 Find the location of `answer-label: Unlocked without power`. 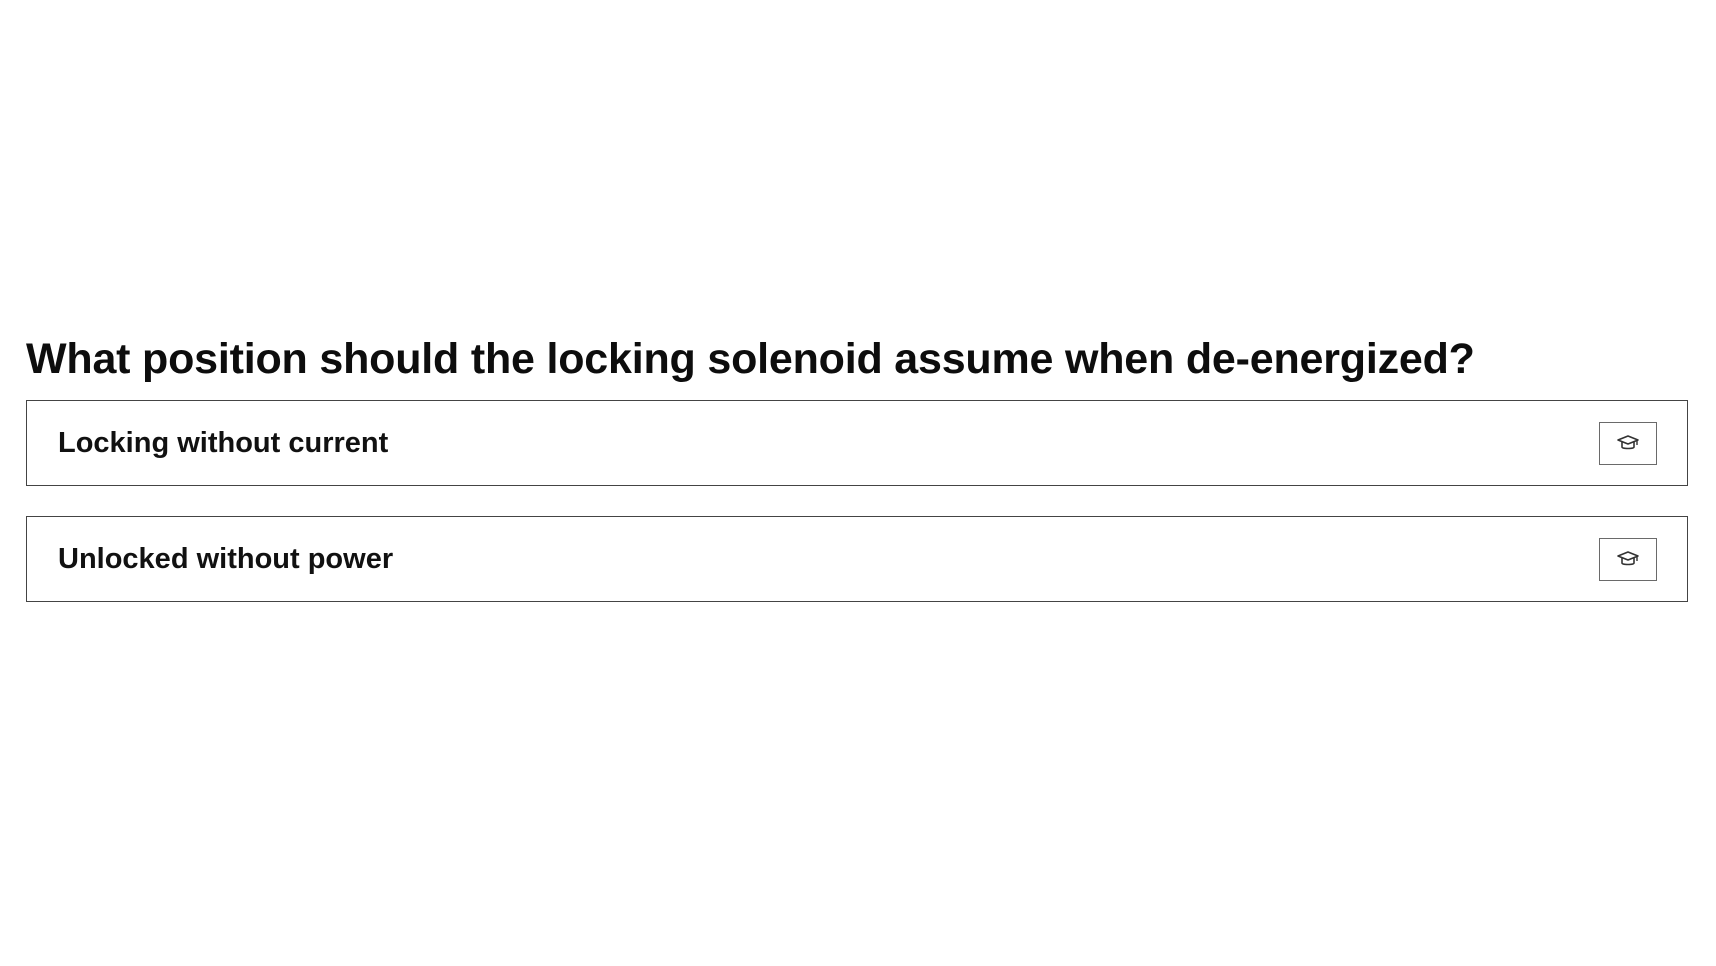

answer-label: Unlocked without power is located at coordinates (226, 558).